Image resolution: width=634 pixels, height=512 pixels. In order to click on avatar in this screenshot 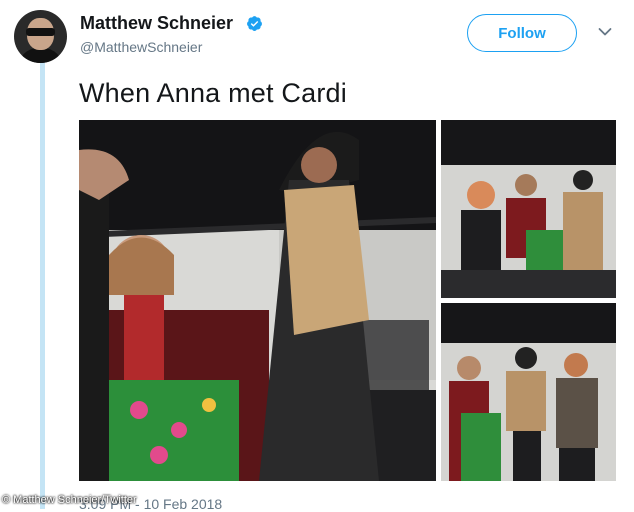, I will do `click(40, 36)`.